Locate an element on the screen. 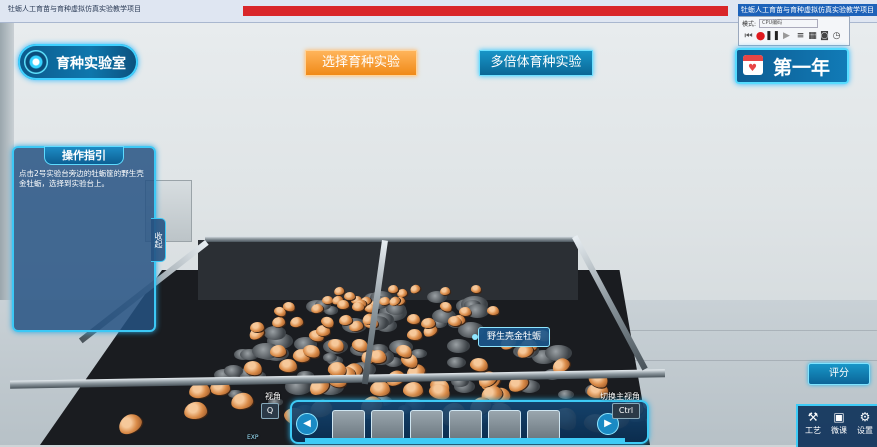  score-button: 评分 is located at coordinates (839, 374).